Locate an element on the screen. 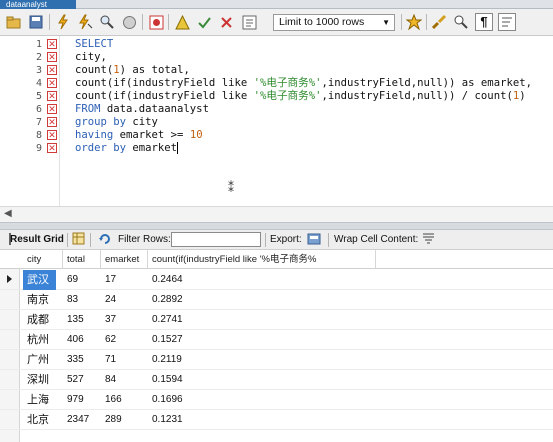 Image resolution: width=553 pixels, height=442 pixels. column-header-ratio: count(if(industryField like '%电子商务% is located at coordinates (262, 259).